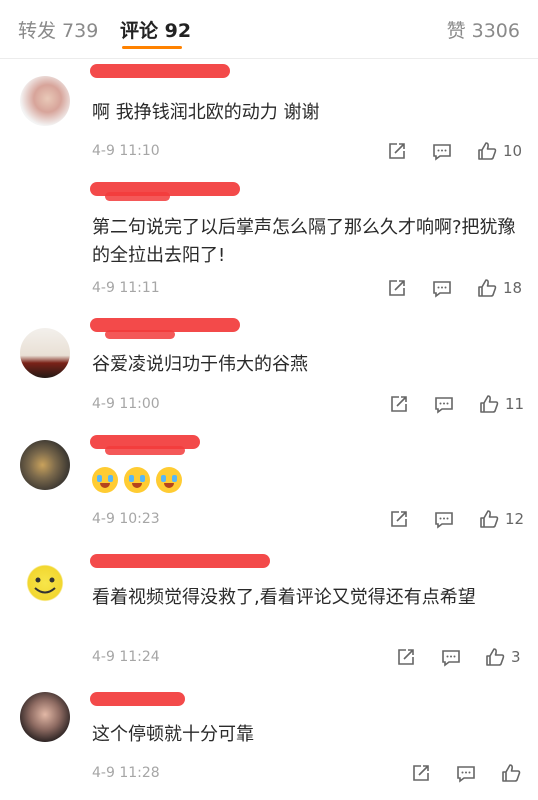  Describe the element at coordinates (304, 241) in the screenshot. I see `comment-text: 第二句说完了以后掌声怎么隔了那么久才响啊?把犹豫的全拉出去阳了!` at that location.